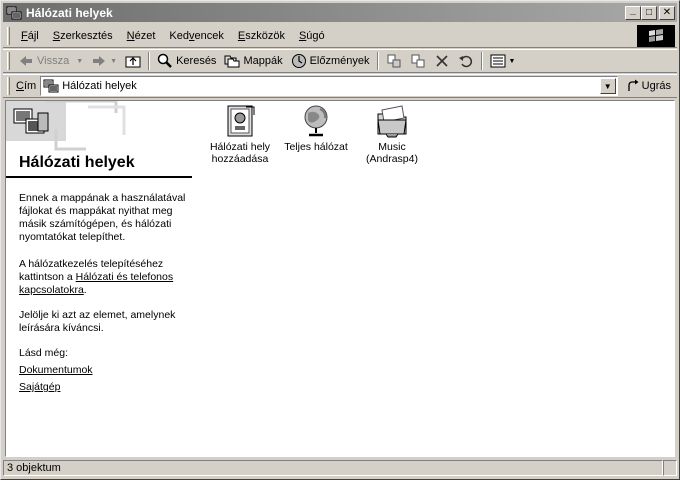 The height and width of the screenshot is (480, 680). I want to click on history-icon, so click(298, 61).